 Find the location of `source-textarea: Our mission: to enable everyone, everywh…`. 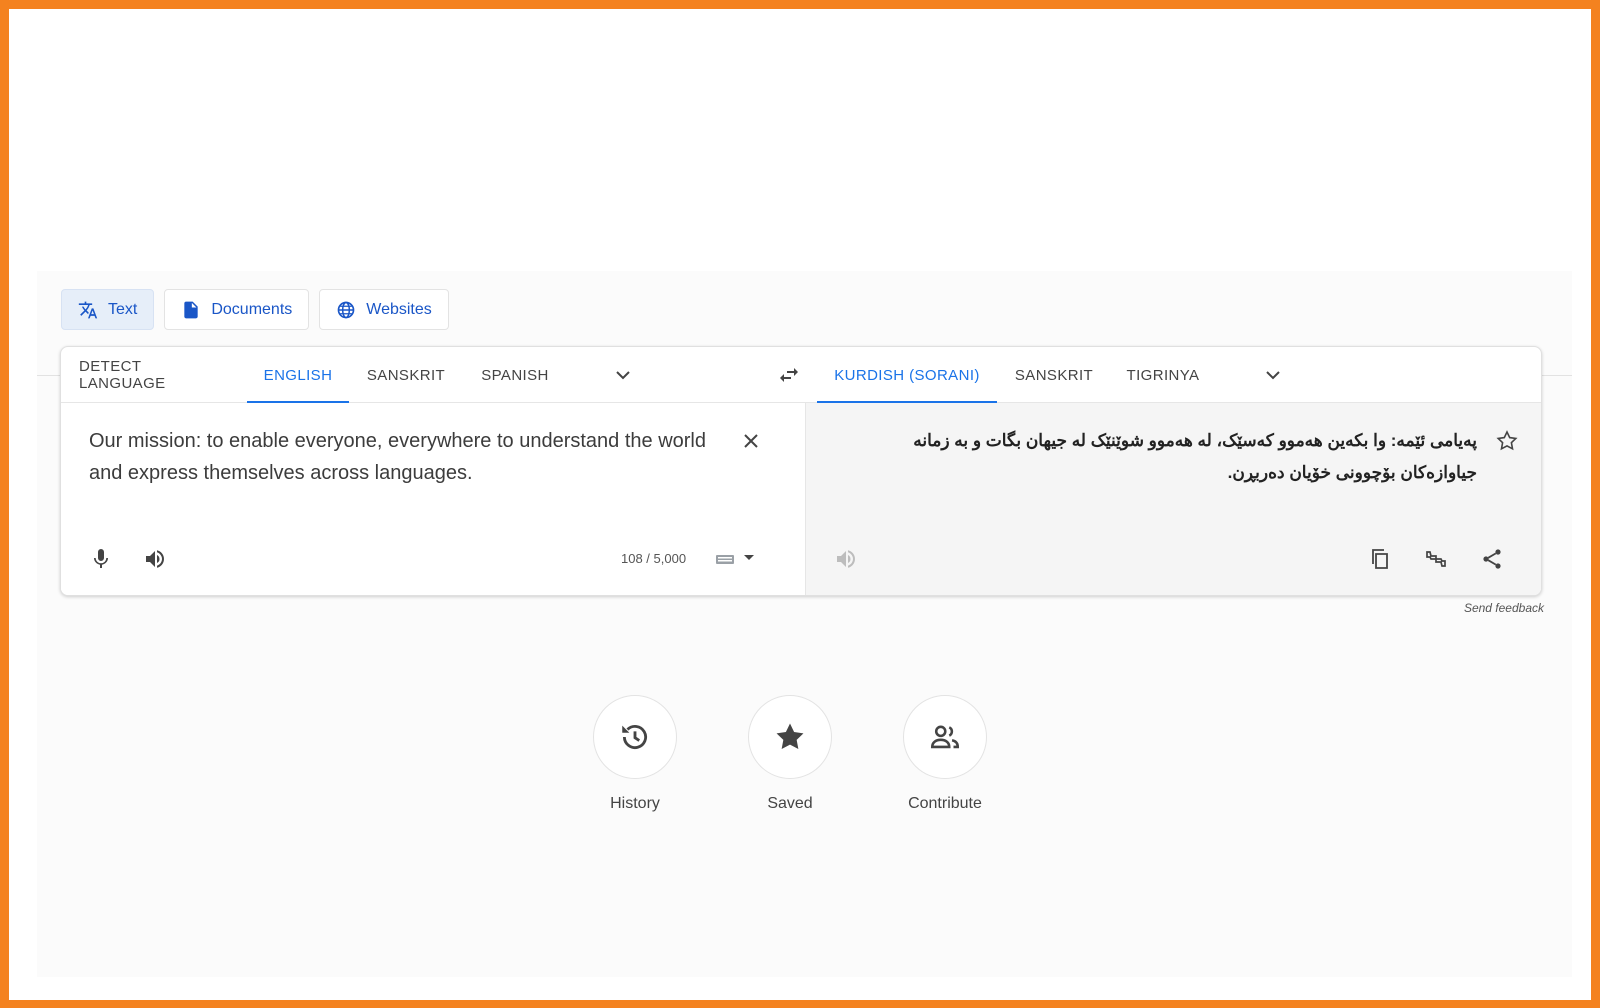

source-textarea: Our mission: to enable everyone, everywh… is located at coordinates (409, 457).